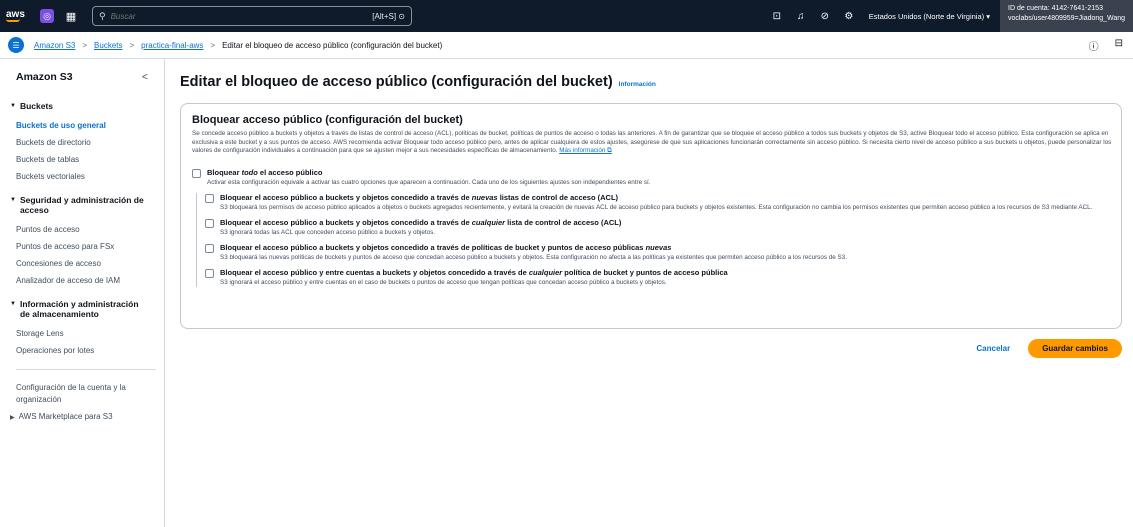 This screenshot has width=1133, height=527. I want to click on sidebar-item-puntos-acceso: Puntos de acceso, so click(82, 229).